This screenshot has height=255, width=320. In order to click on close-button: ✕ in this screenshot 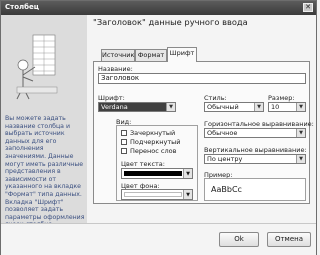, I will do `click(308, 7)`.